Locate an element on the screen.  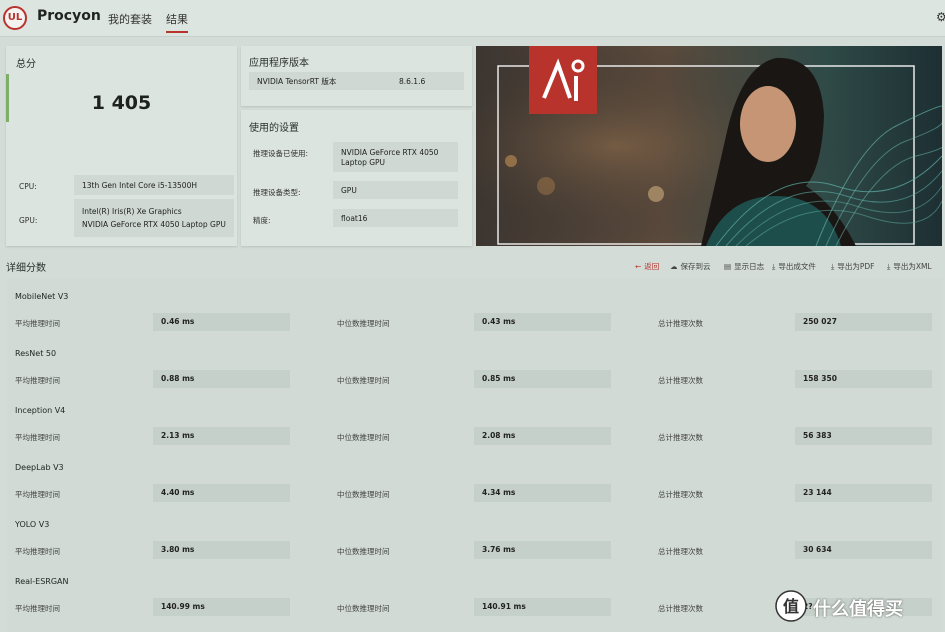
cpu-label: CPU: is located at coordinates (28, 186).